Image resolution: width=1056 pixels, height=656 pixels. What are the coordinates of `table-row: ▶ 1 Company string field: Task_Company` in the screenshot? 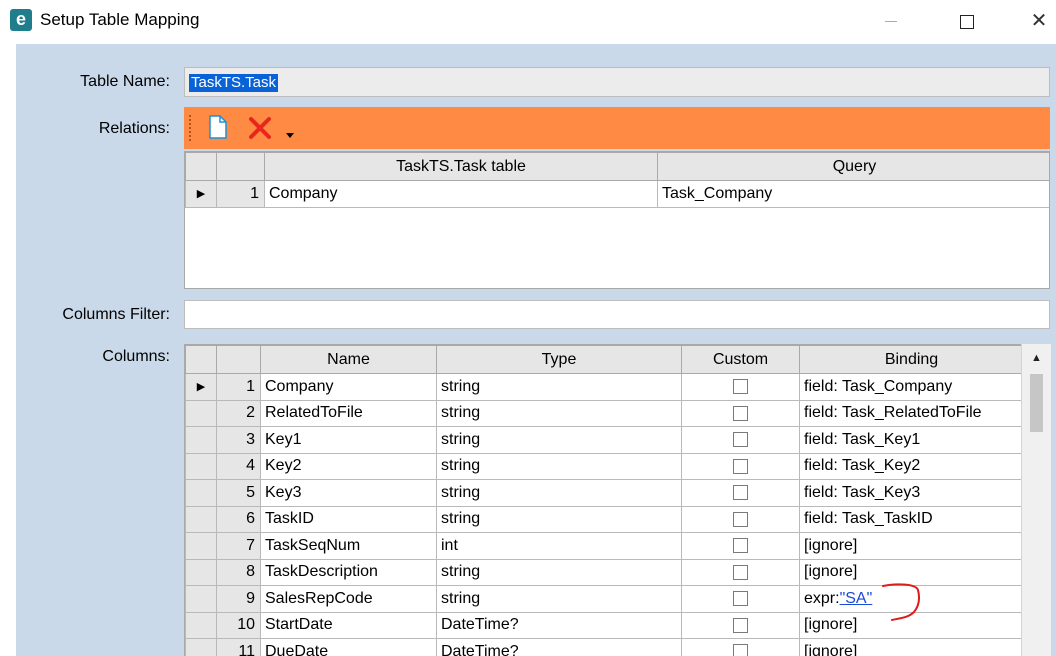 It's located at (603, 387).